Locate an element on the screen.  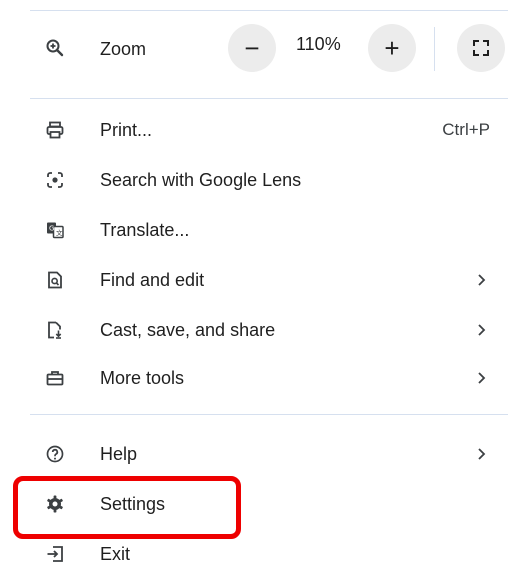
menu-item-label: More tools is located at coordinates (142, 377).